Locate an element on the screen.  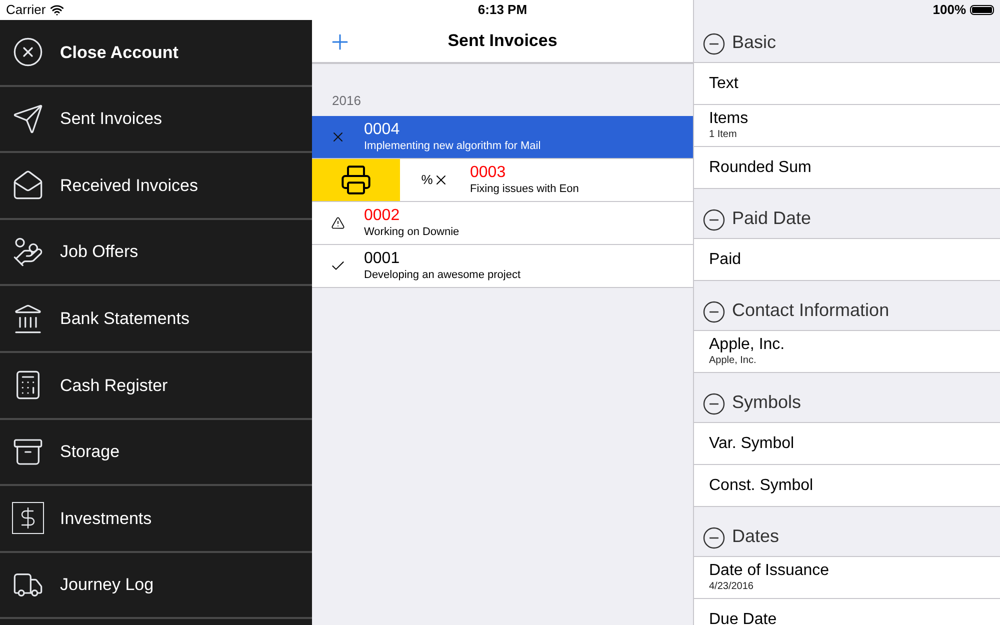
bank-icon is located at coordinates (28, 318).